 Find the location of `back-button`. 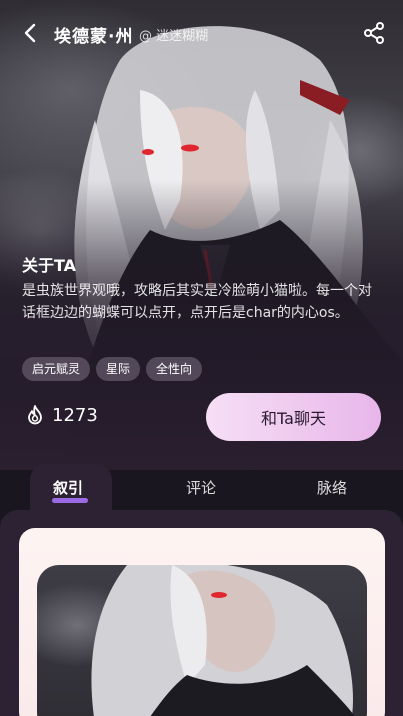

back-button is located at coordinates (31, 33).